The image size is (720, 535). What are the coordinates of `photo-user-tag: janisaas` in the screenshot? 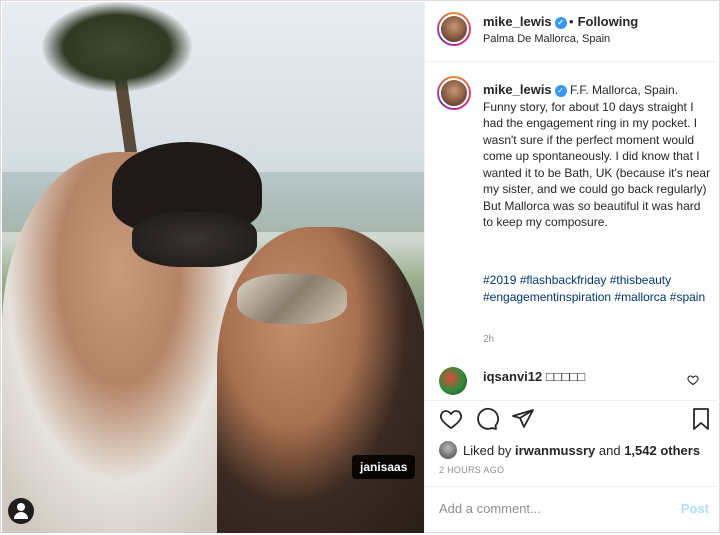 It's located at (384, 467).